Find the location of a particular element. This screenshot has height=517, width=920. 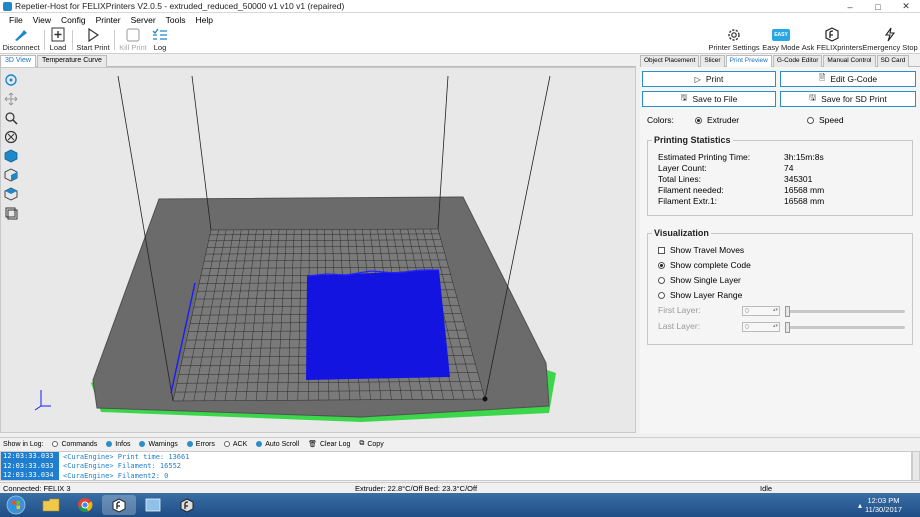

log-filter-infos: Infos is located at coordinates (118, 444).